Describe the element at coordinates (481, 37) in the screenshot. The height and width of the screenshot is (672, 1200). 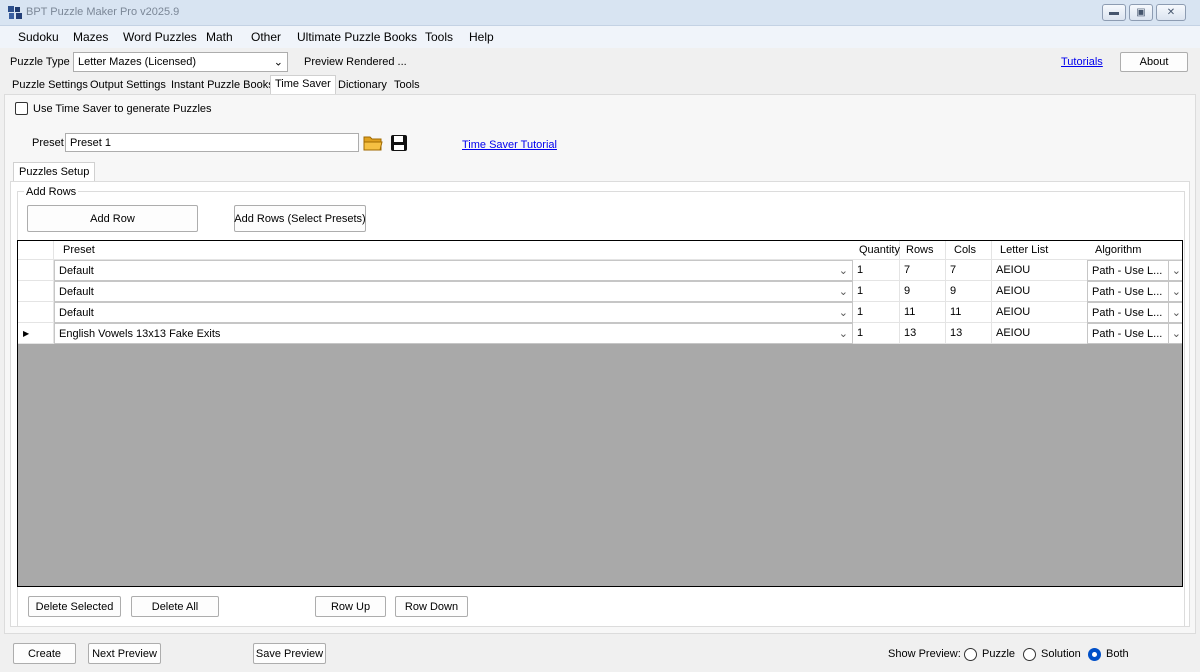
I see `menu-help: Help` at that location.